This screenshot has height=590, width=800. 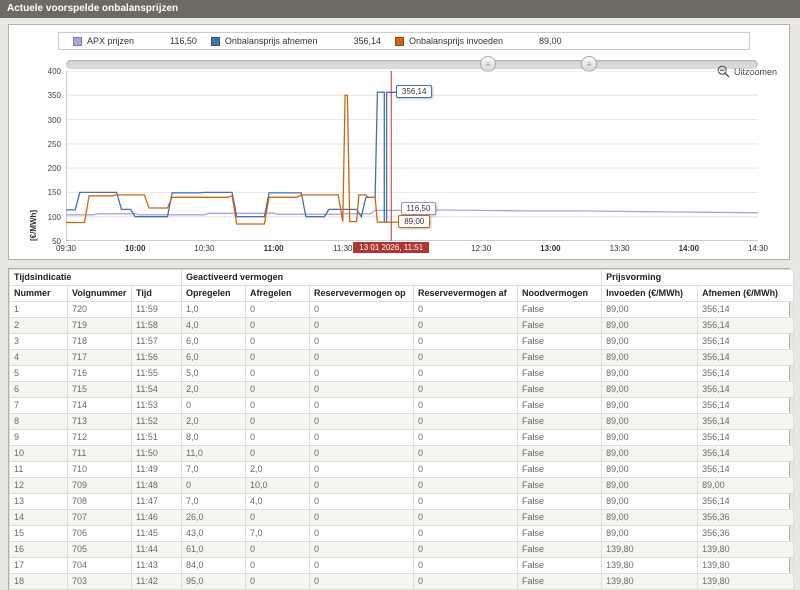 What do you see at coordinates (156, 325) in the screenshot?
I see `table-cell: 11:58` at bounding box center [156, 325].